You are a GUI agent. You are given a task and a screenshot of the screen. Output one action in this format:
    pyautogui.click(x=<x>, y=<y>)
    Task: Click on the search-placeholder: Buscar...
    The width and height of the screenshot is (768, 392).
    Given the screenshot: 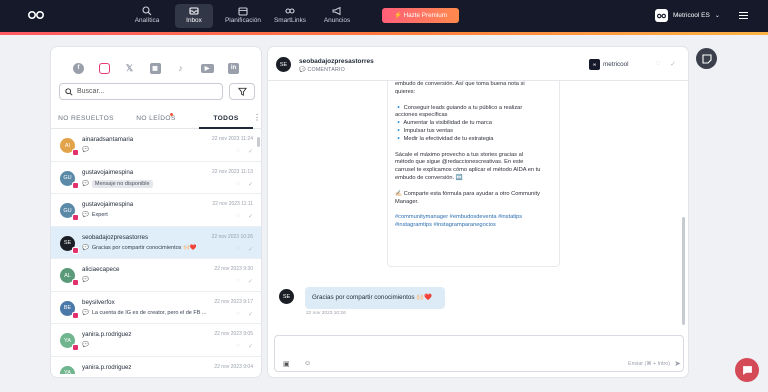 What is the action you would take?
    pyautogui.click(x=91, y=91)
    